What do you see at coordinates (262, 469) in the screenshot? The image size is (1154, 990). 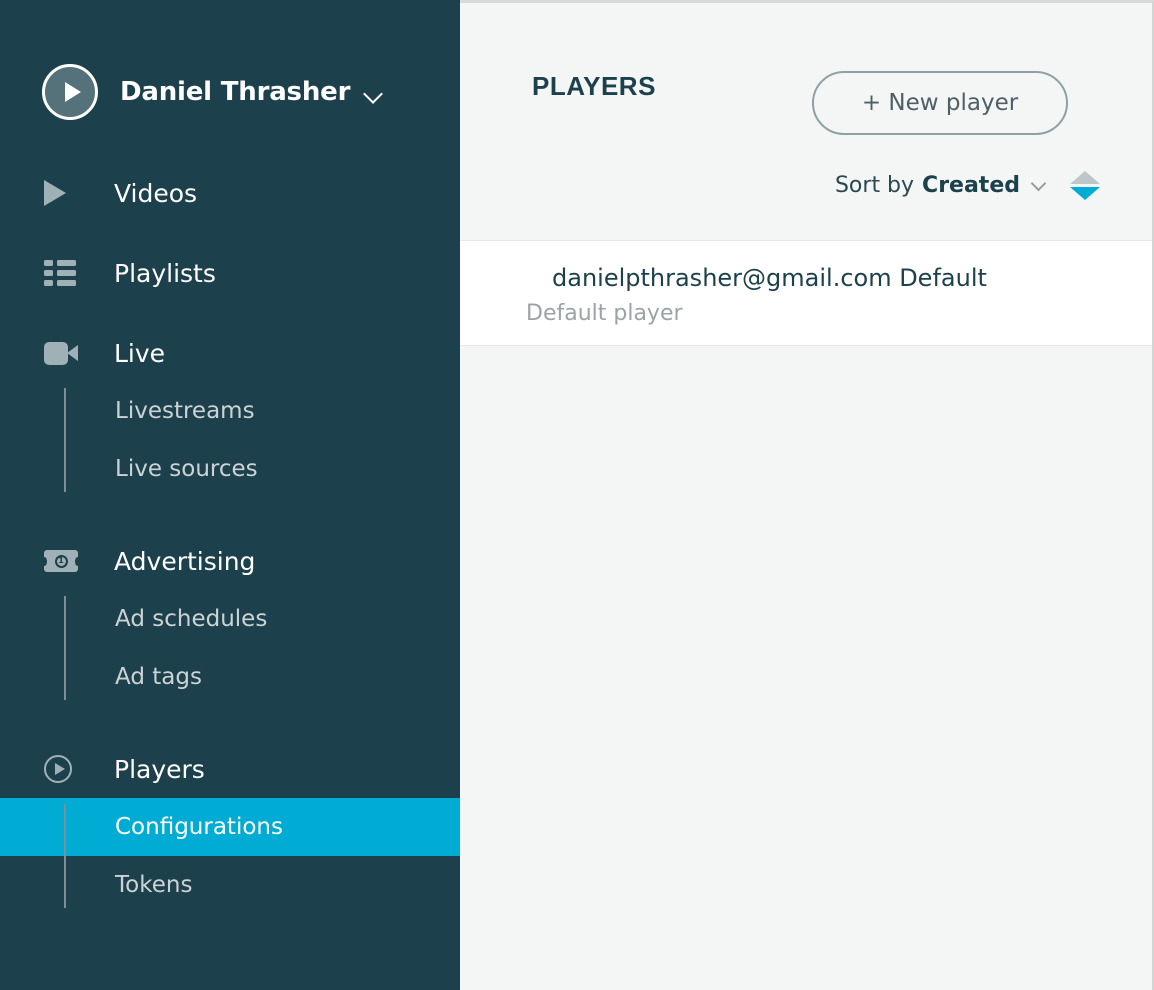 I see `sidebar-item-live-sources: Live sources` at bounding box center [262, 469].